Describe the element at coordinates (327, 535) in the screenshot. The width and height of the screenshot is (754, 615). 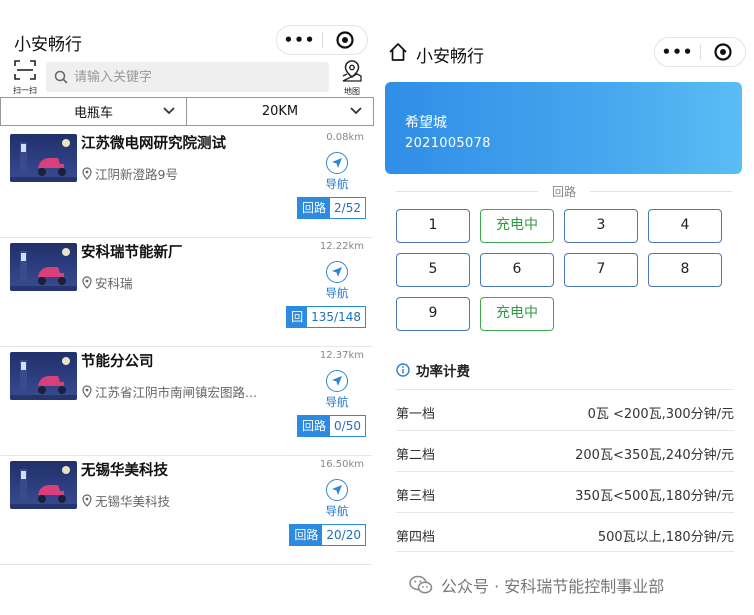
I see `loop-count-badge: 回路 20/20` at that location.